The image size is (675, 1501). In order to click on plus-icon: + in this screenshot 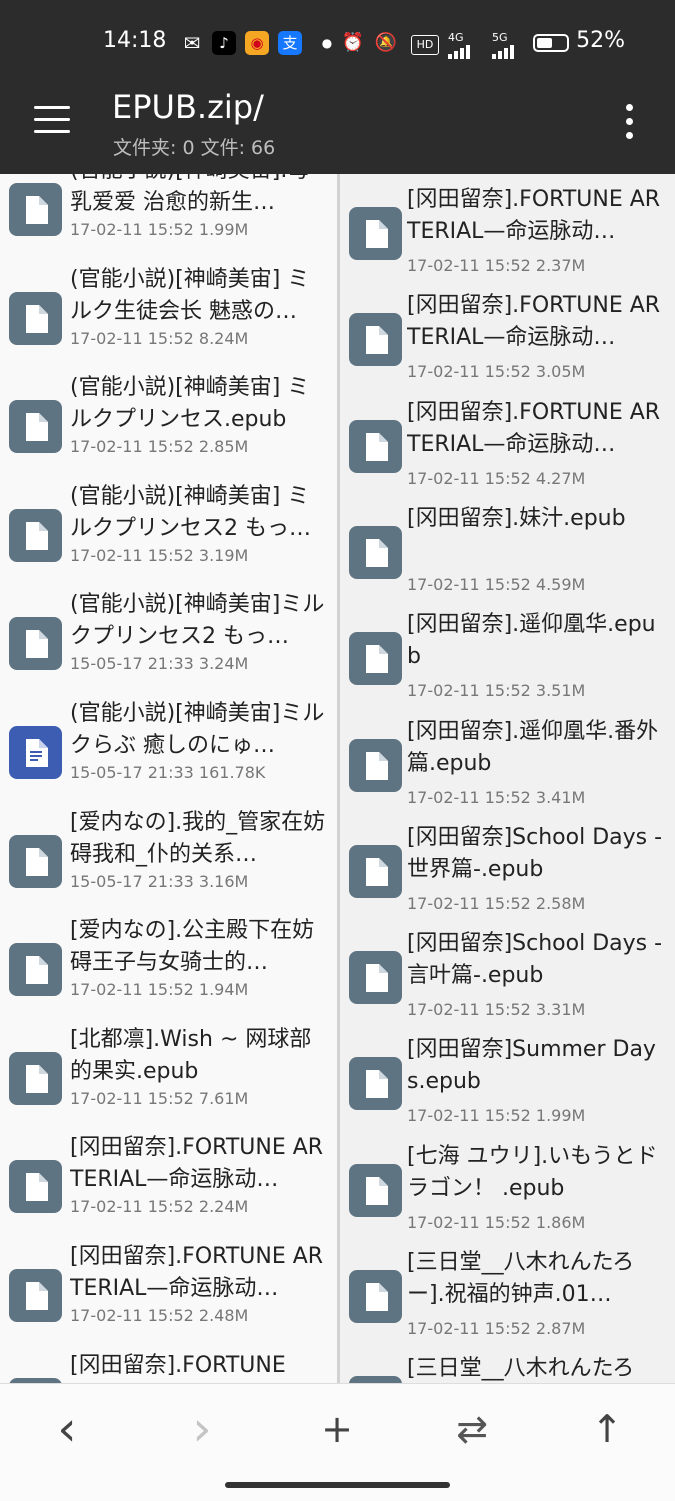, I will do `click(337, 1429)`.